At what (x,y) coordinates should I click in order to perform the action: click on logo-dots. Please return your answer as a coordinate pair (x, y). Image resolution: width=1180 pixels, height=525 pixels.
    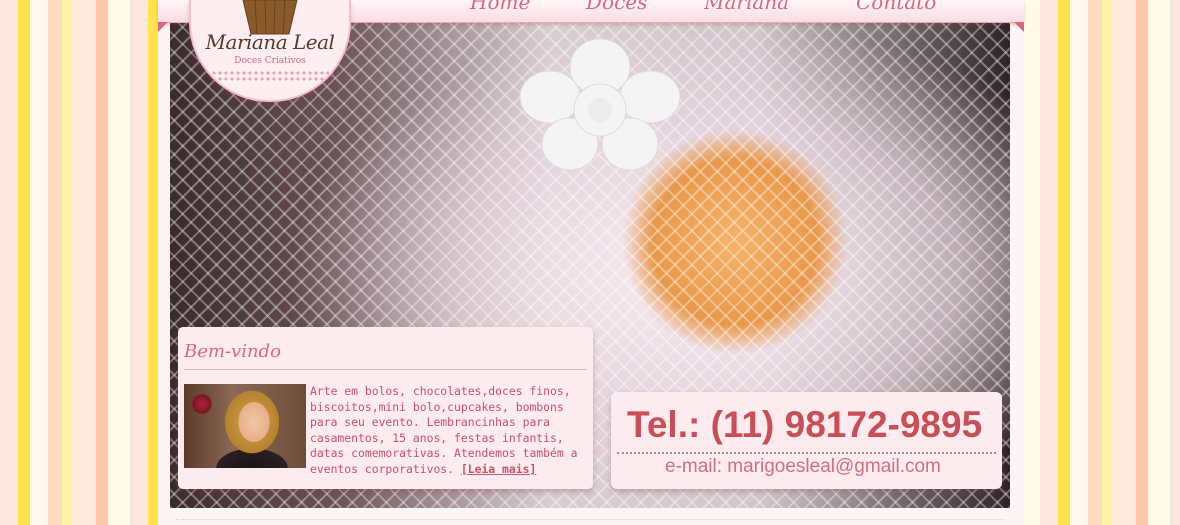
    Looking at the image, I should click on (270, 76).